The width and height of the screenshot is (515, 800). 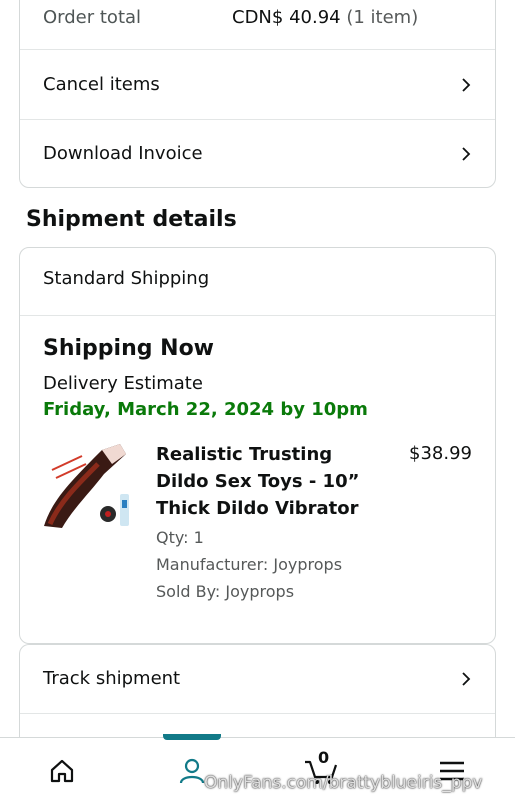 What do you see at coordinates (123, 153) in the screenshot?
I see `download-invoice-label: Download Invoice` at bounding box center [123, 153].